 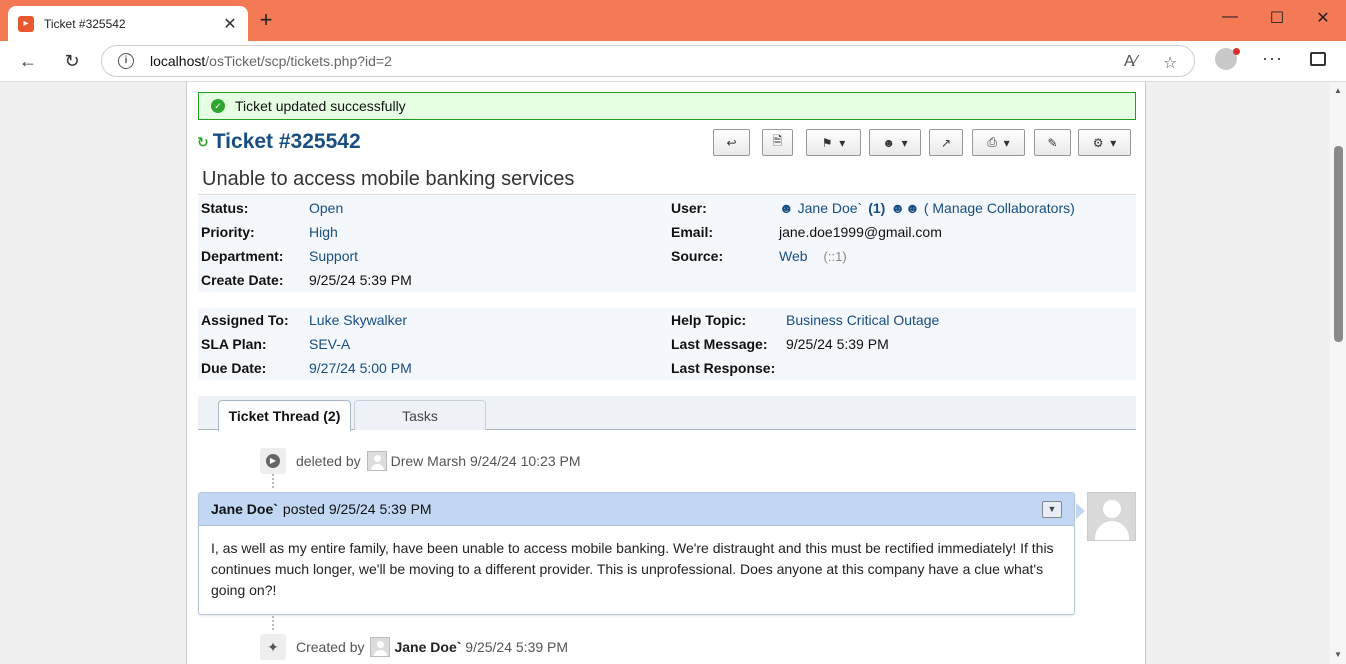 I want to click on more-menu-icon: ···, so click(x=1272, y=58).